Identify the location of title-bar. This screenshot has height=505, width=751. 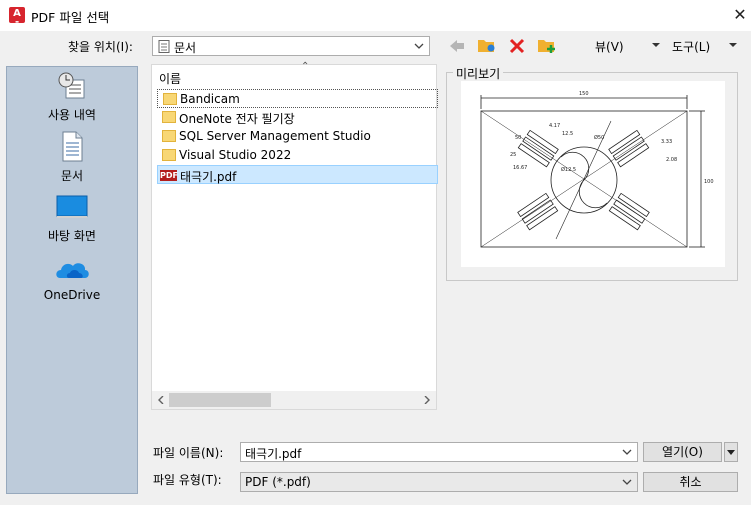
(375, 15).